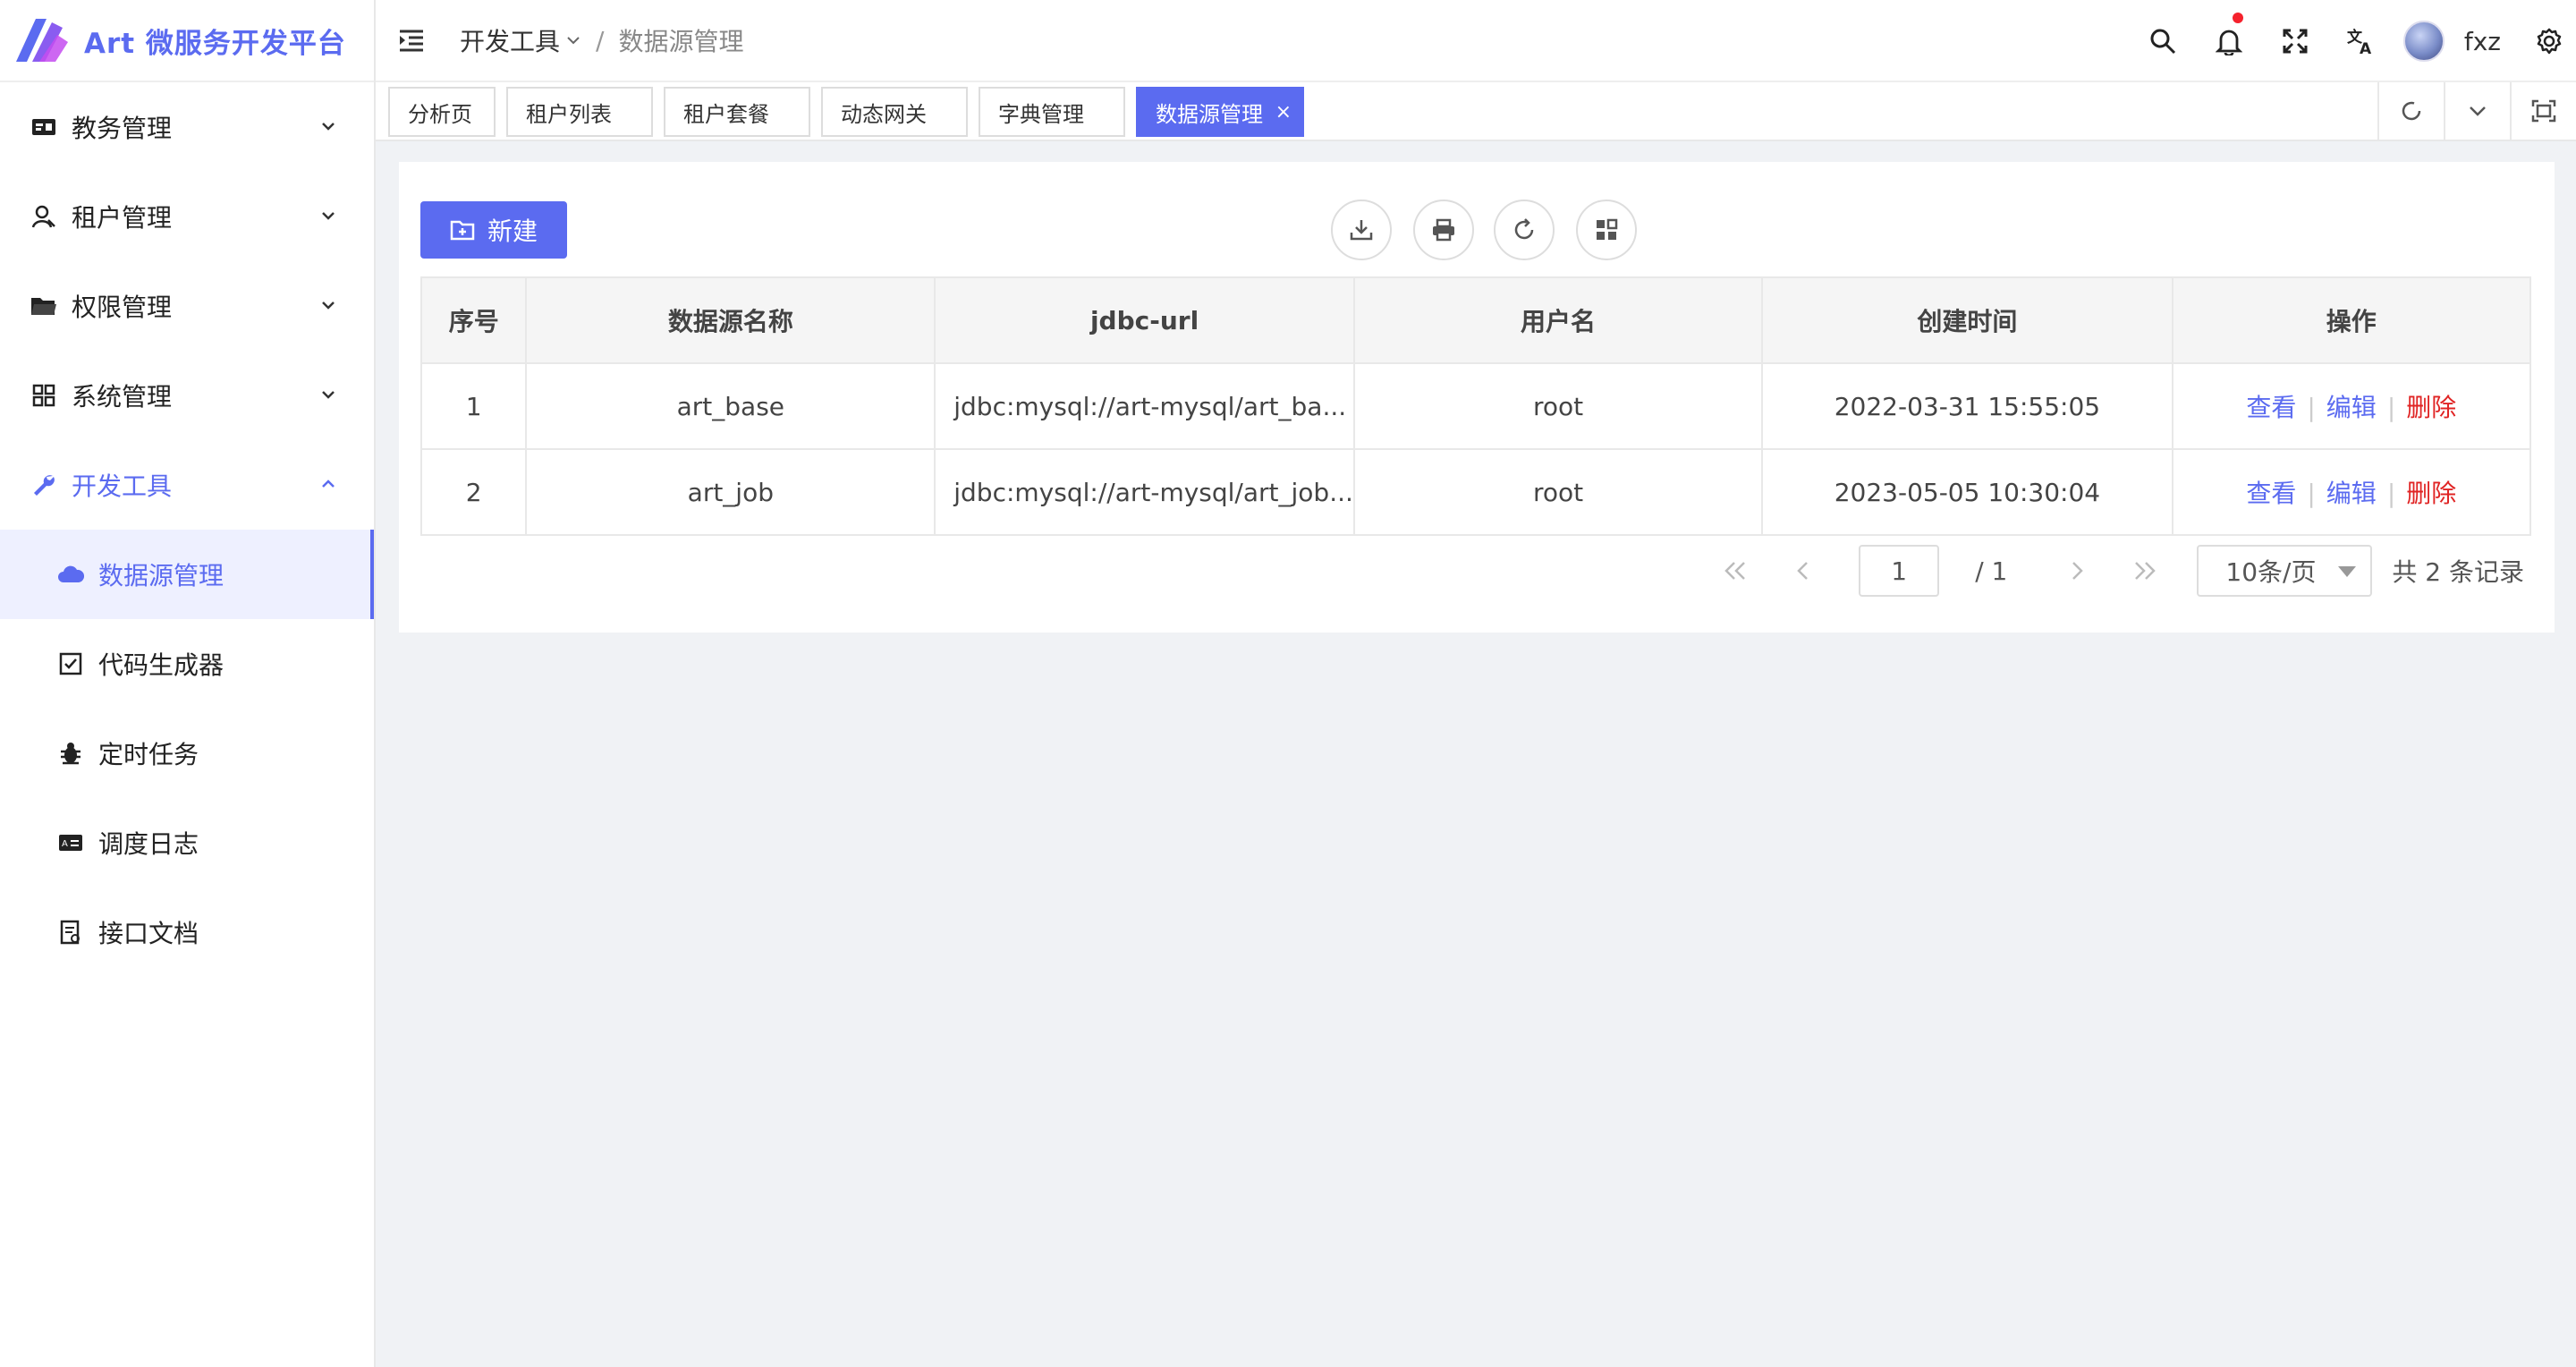 Image resolution: width=2576 pixels, height=1367 pixels. I want to click on caret-down-icon, so click(2347, 571).